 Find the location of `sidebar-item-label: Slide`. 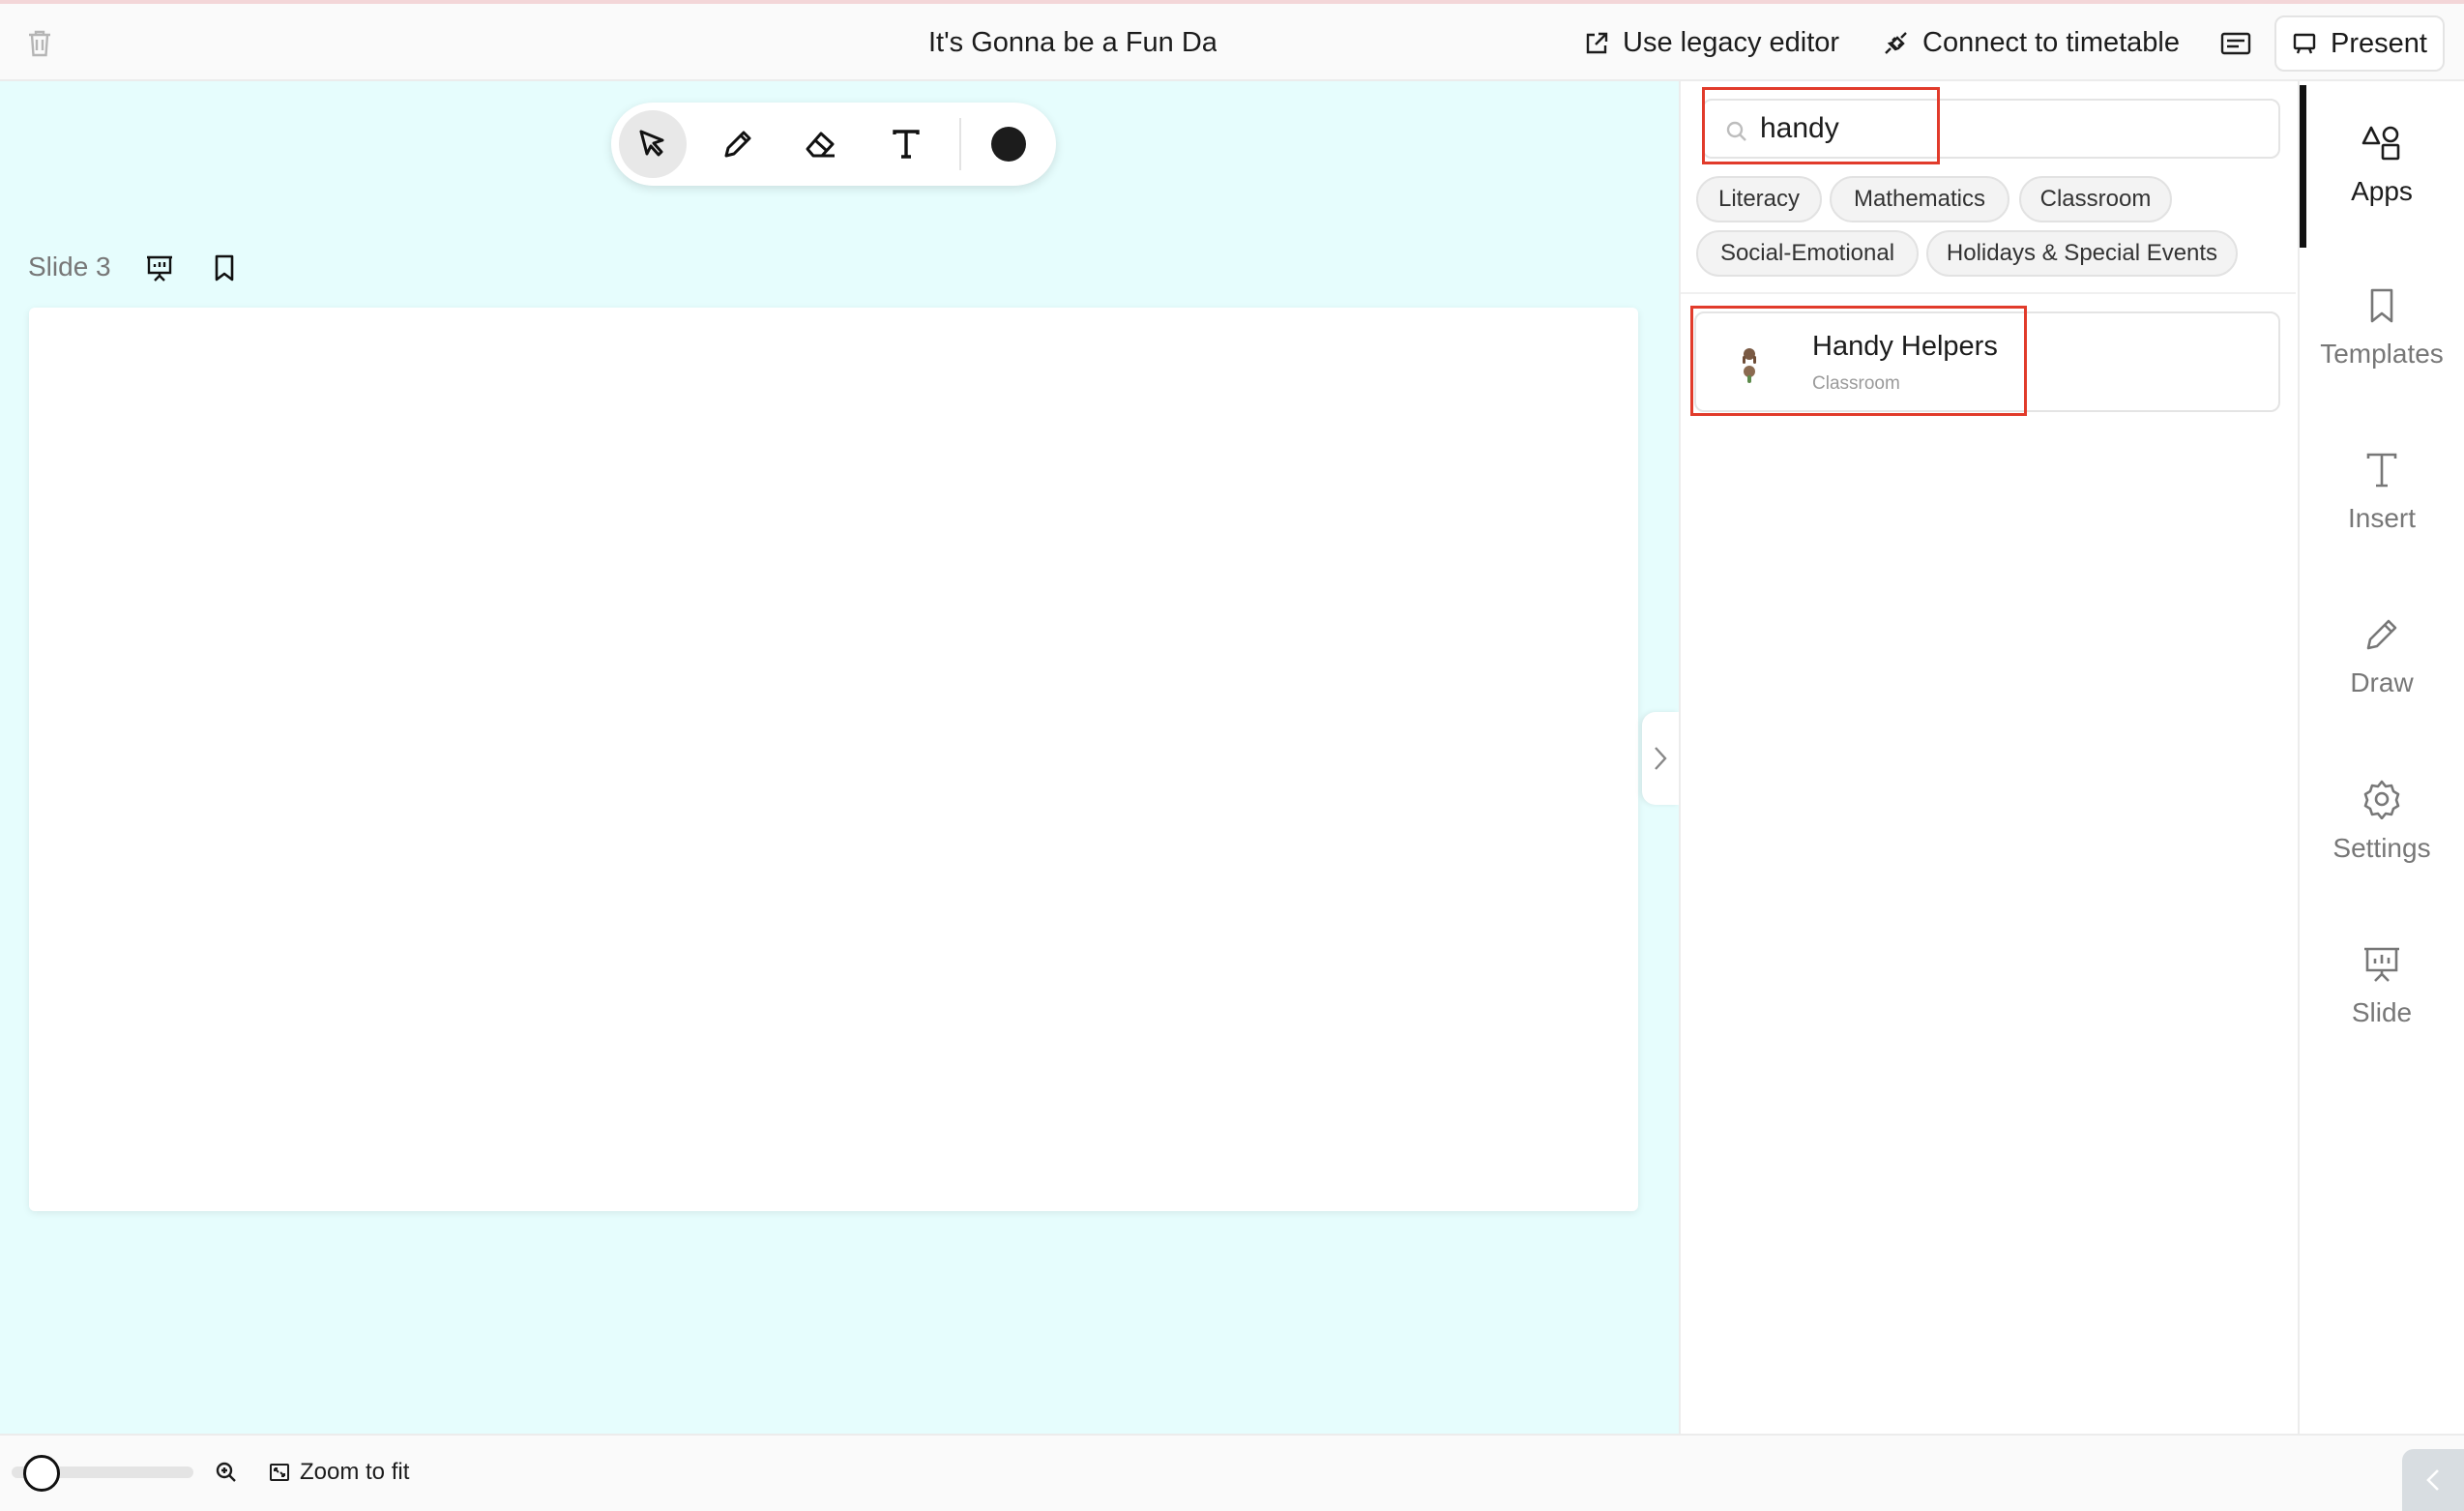

sidebar-item-label: Slide is located at coordinates (2382, 1012).